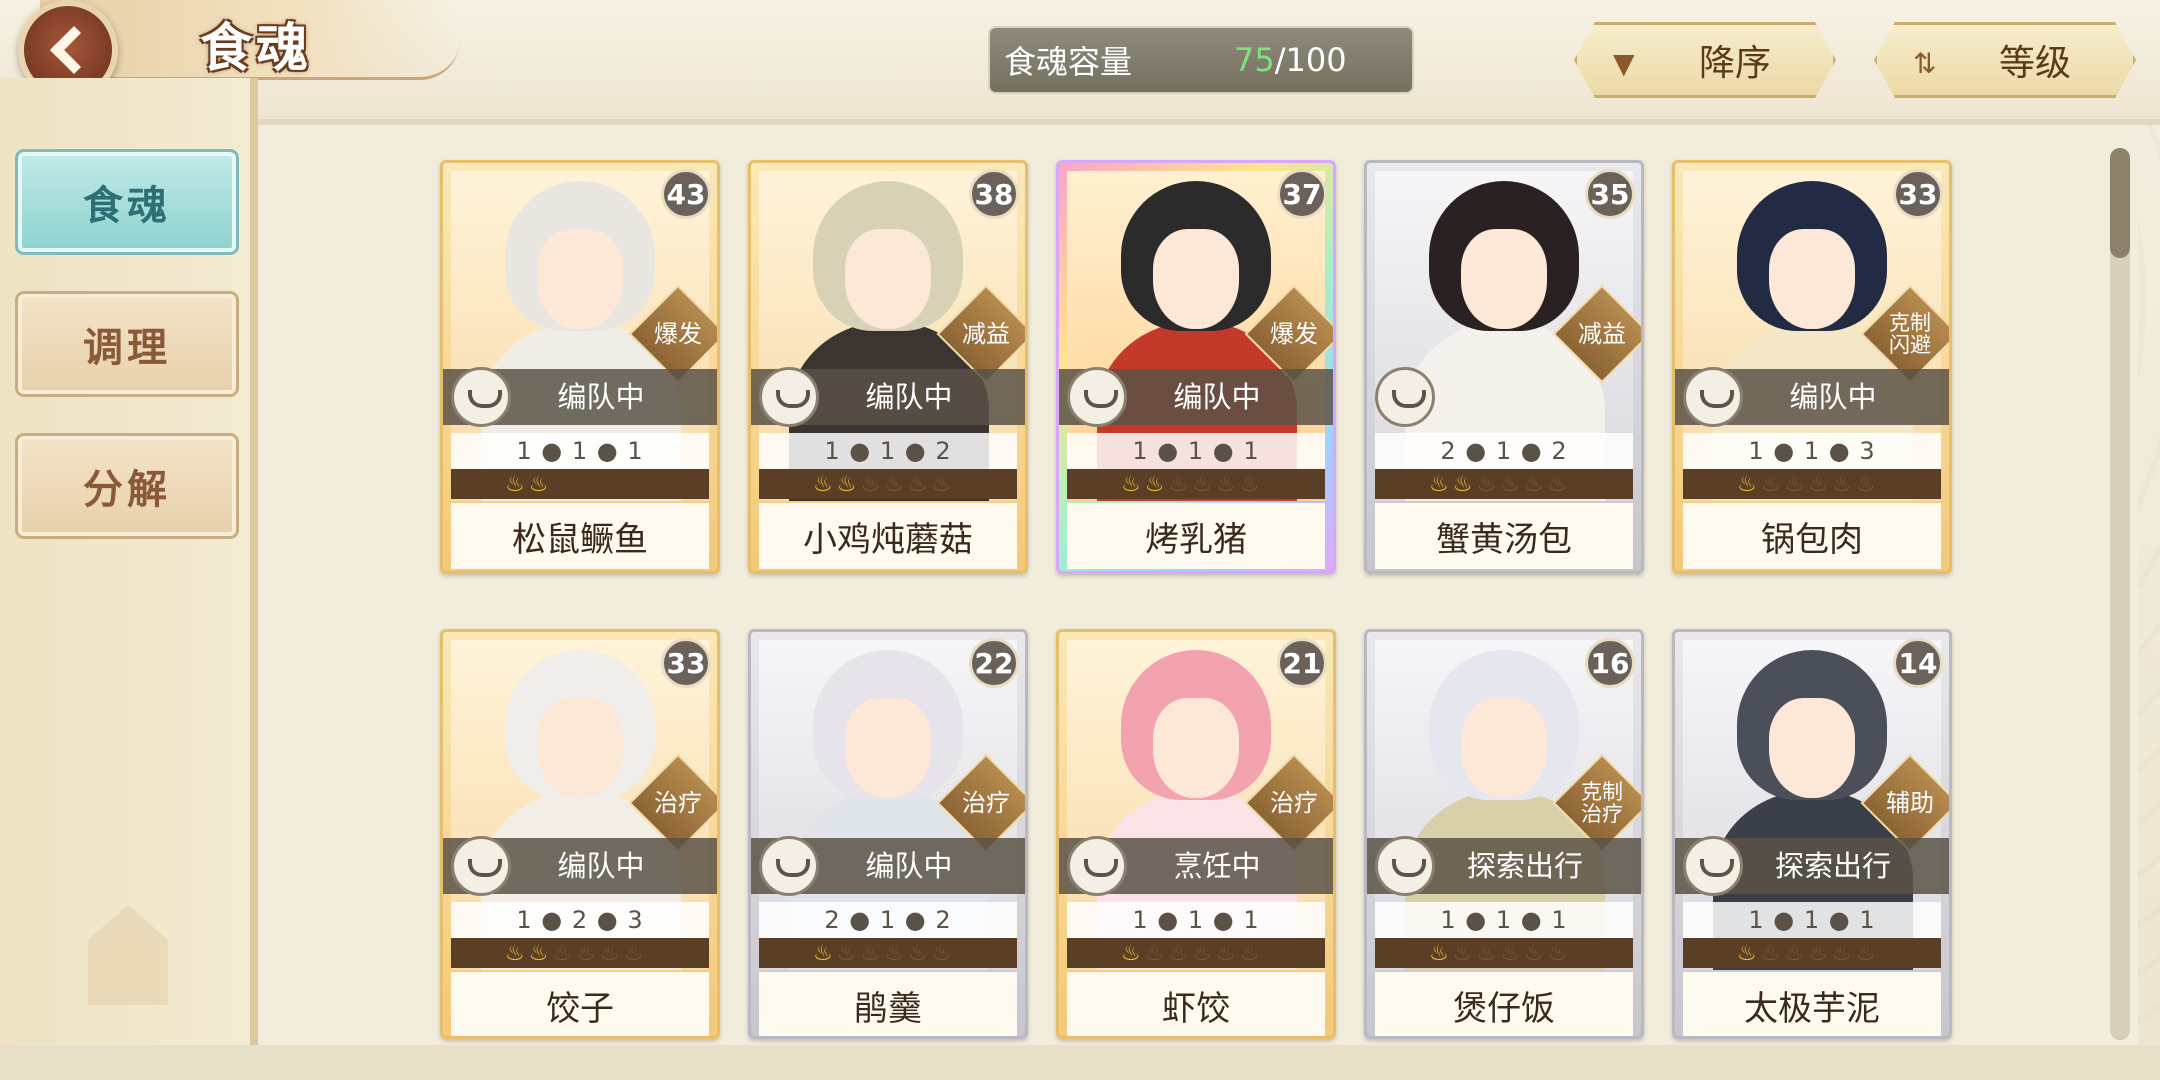 The height and width of the screenshot is (1080, 2160). Describe the element at coordinates (1302, 194) in the screenshot. I see `level-badge: 37` at that location.